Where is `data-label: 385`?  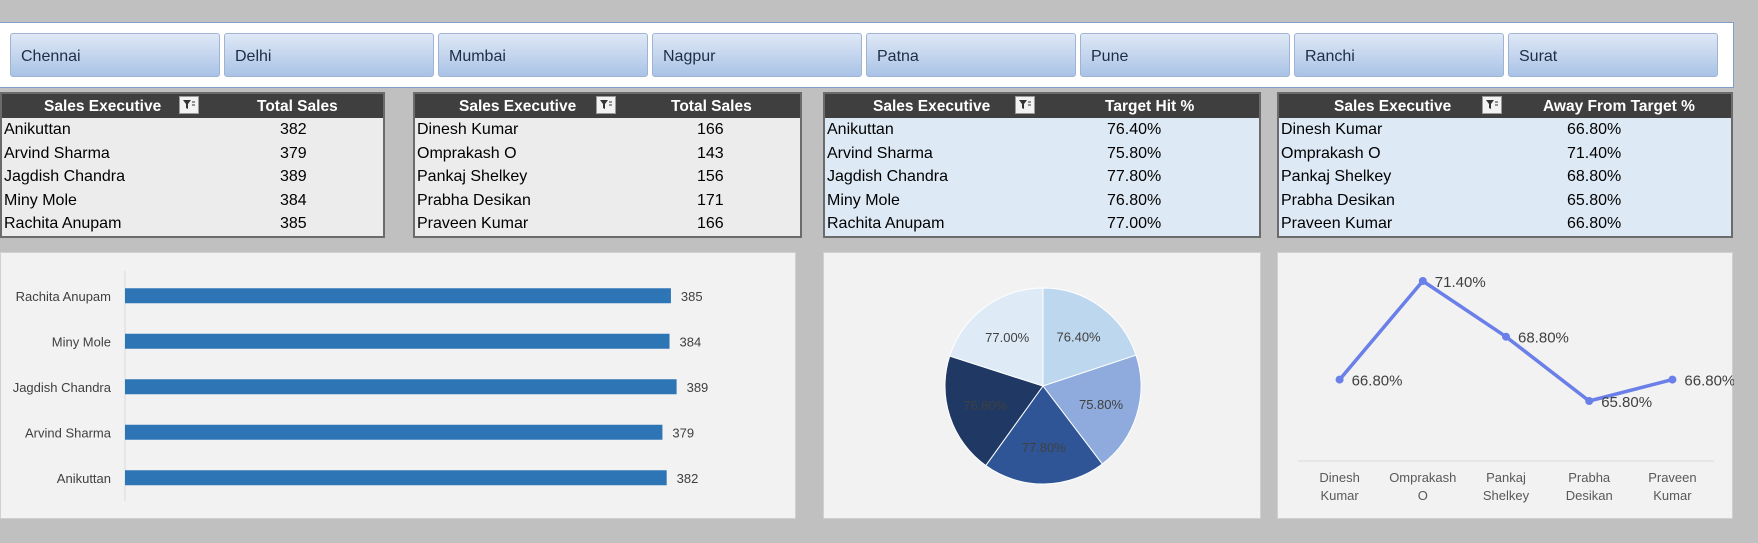 data-label: 385 is located at coordinates (692, 296).